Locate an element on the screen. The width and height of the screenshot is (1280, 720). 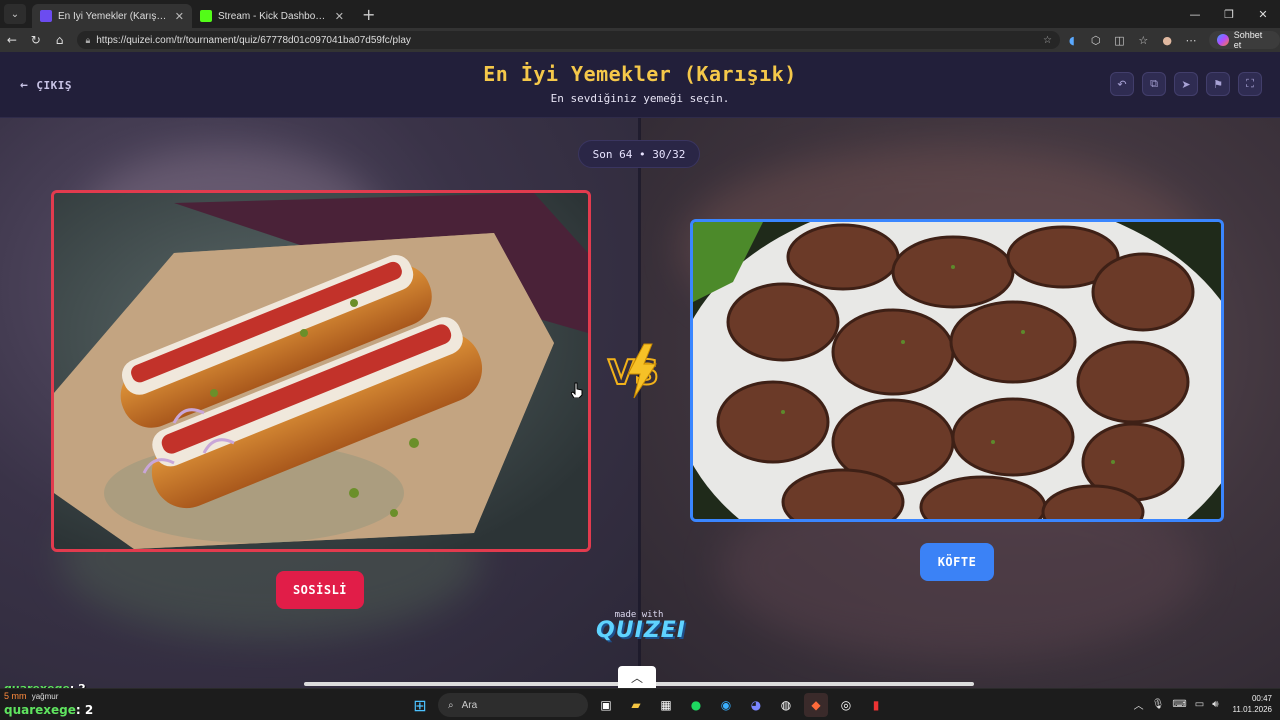
keyboard-icon: ⌨ is located at coordinates (1179, 704).